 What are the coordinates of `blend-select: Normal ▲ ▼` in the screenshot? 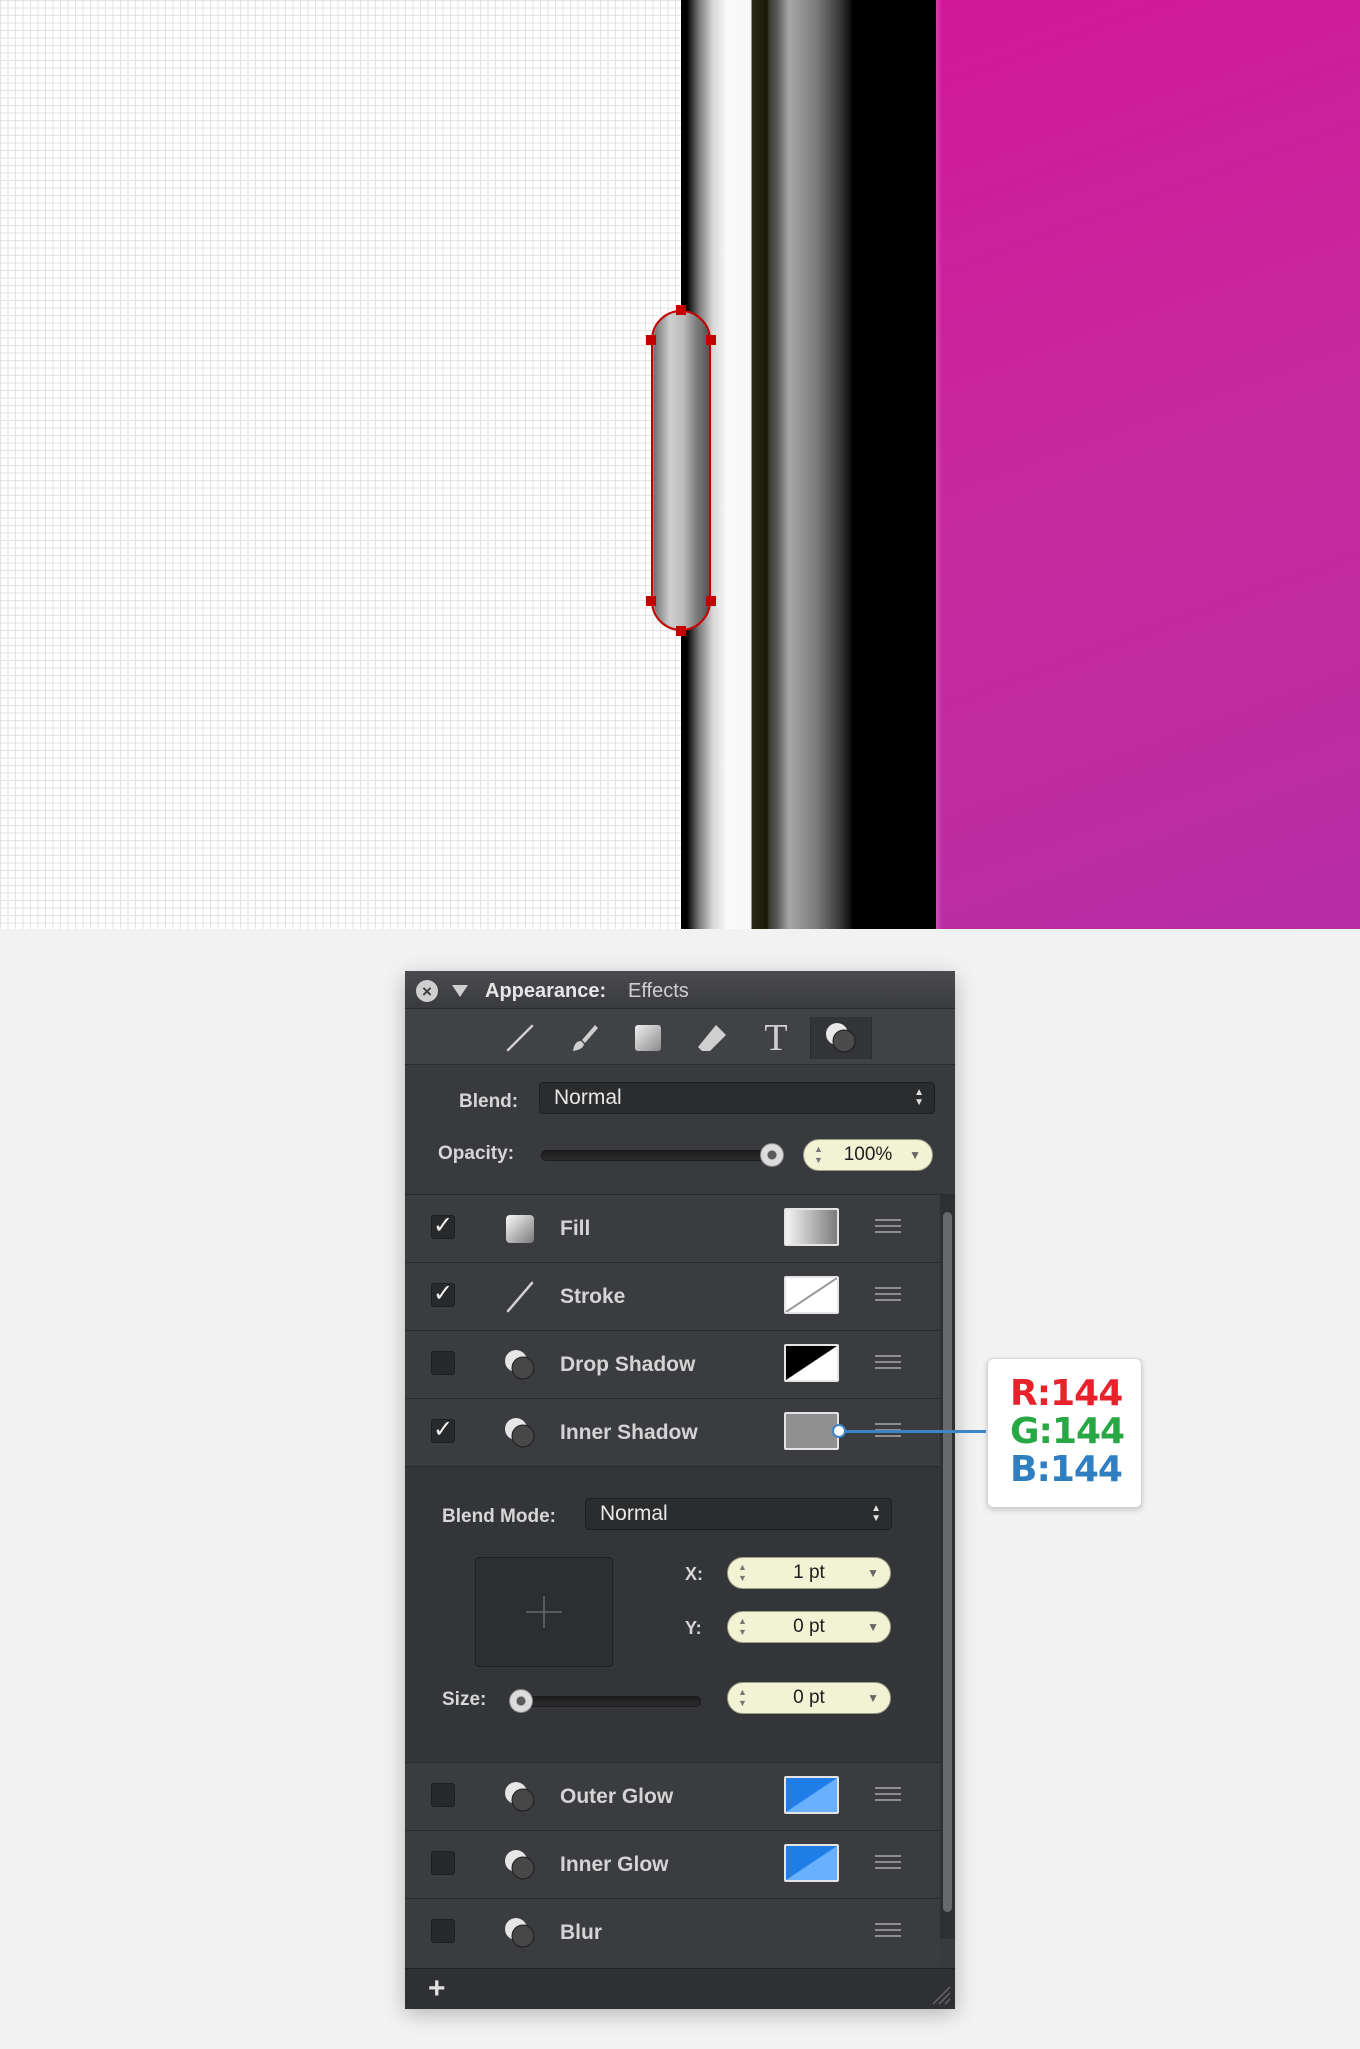 It's located at (737, 1098).